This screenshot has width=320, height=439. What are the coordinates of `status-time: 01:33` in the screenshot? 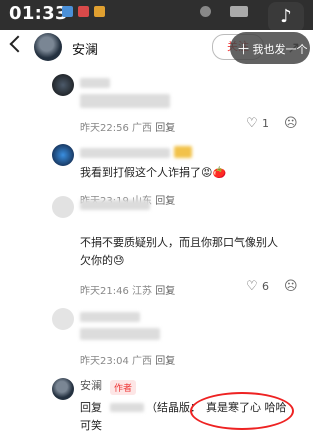 It's located at (38, 13).